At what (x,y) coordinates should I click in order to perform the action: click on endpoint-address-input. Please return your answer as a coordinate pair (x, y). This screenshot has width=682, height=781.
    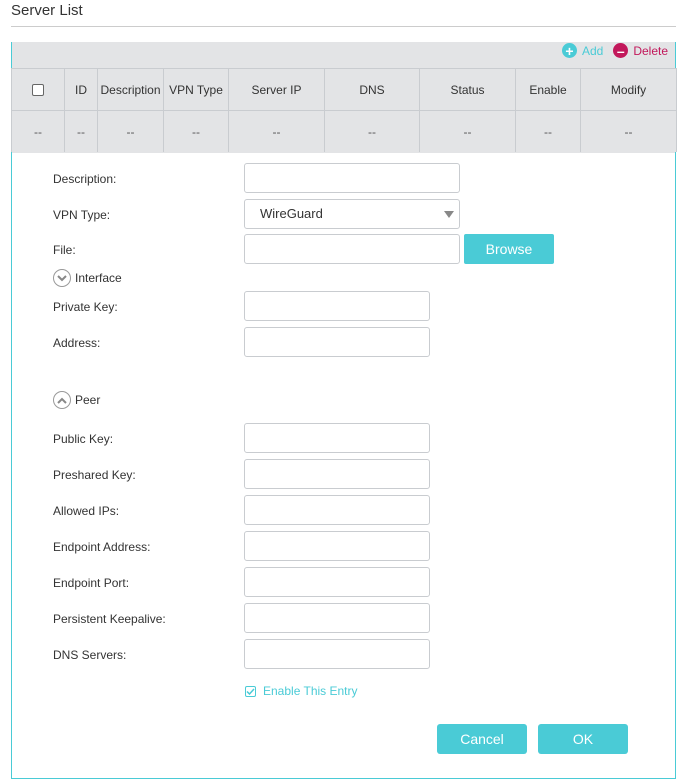
    Looking at the image, I should click on (337, 546).